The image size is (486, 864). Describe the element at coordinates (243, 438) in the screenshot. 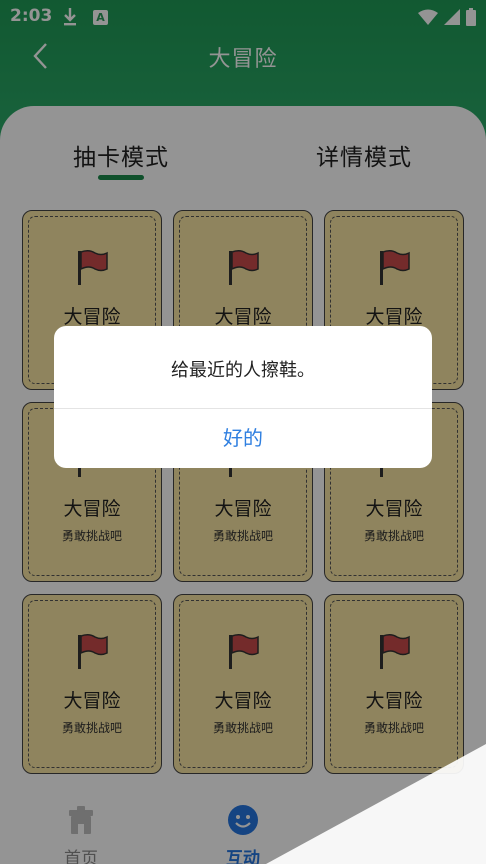

I see `ok-button: 好的` at that location.